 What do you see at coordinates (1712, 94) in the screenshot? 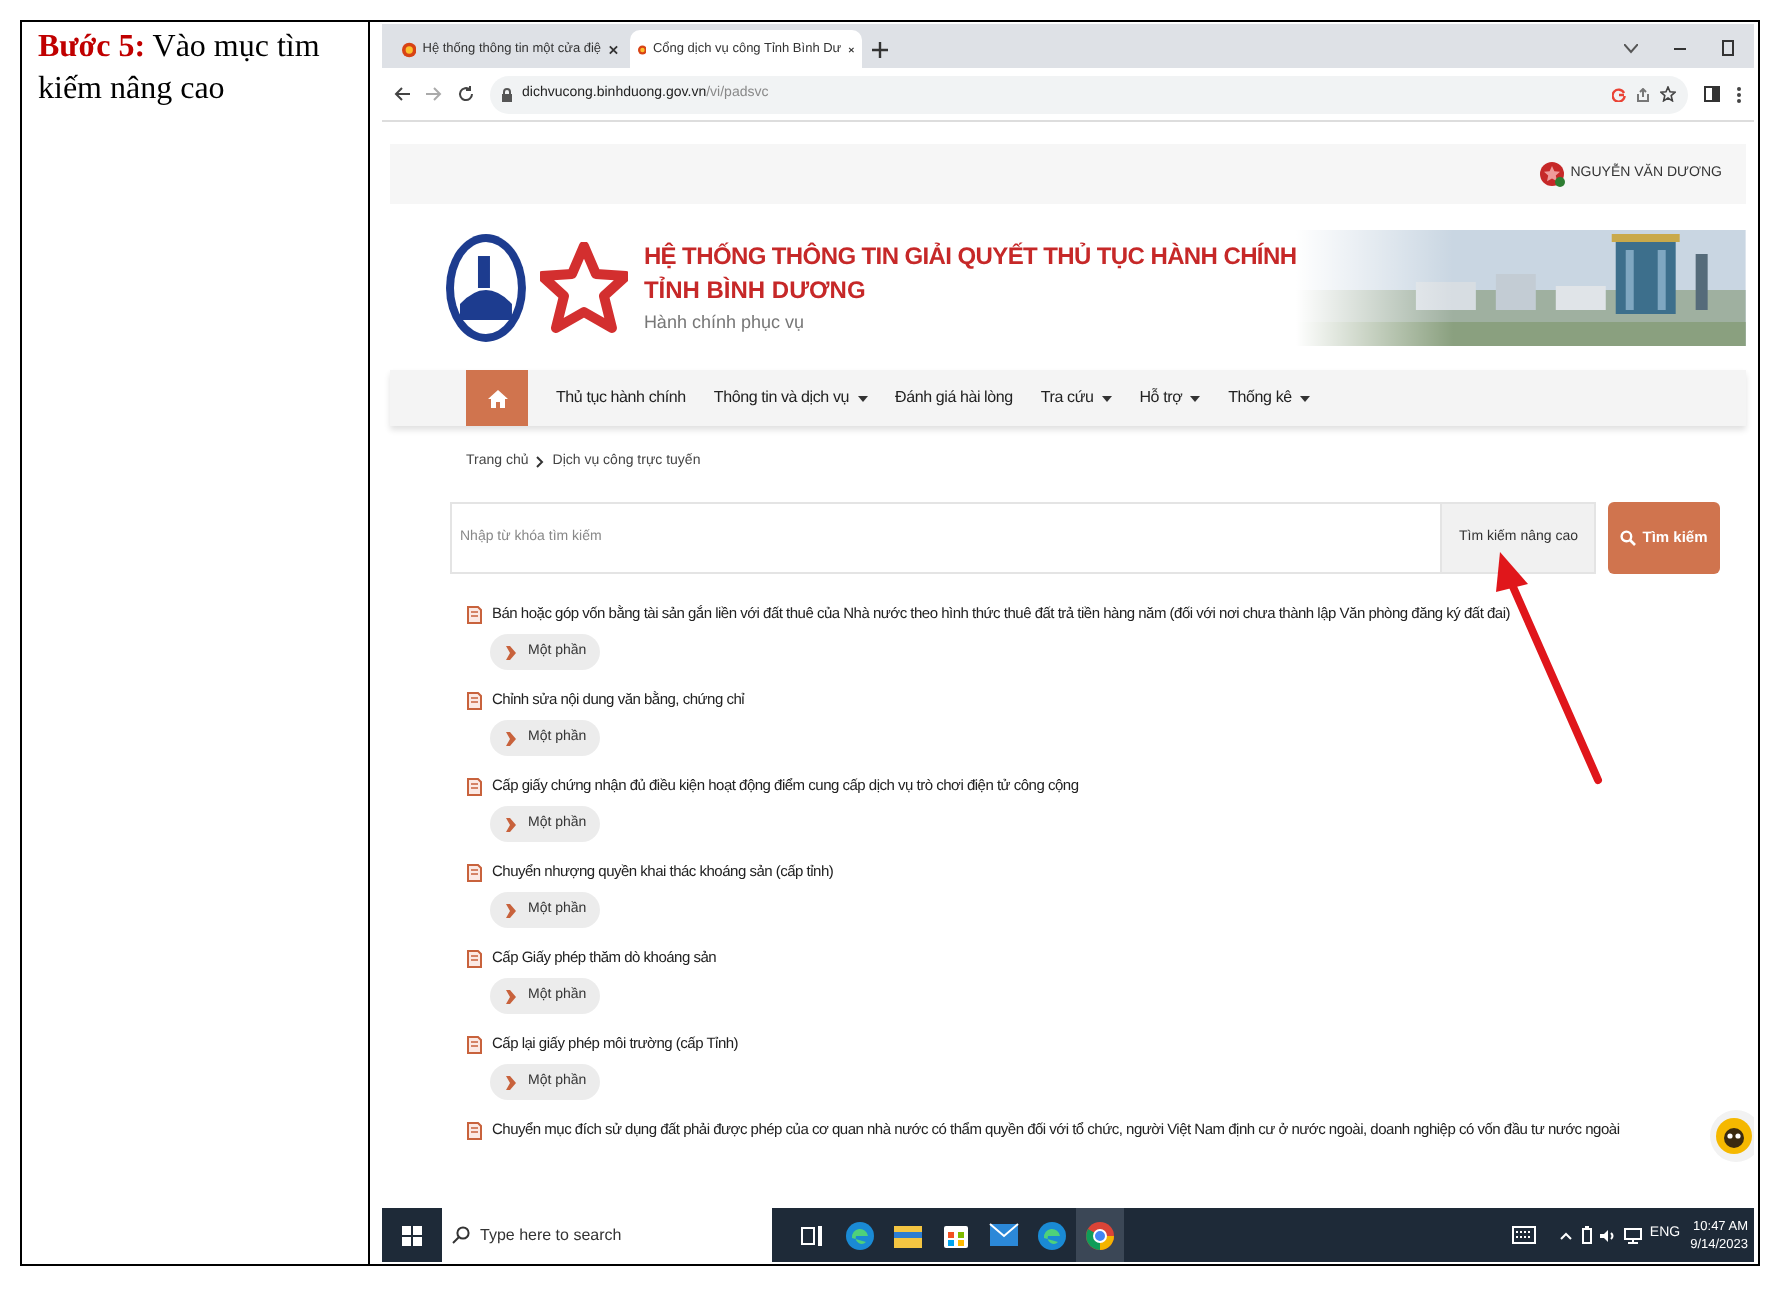
I see `side-panel-icon` at bounding box center [1712, 94].